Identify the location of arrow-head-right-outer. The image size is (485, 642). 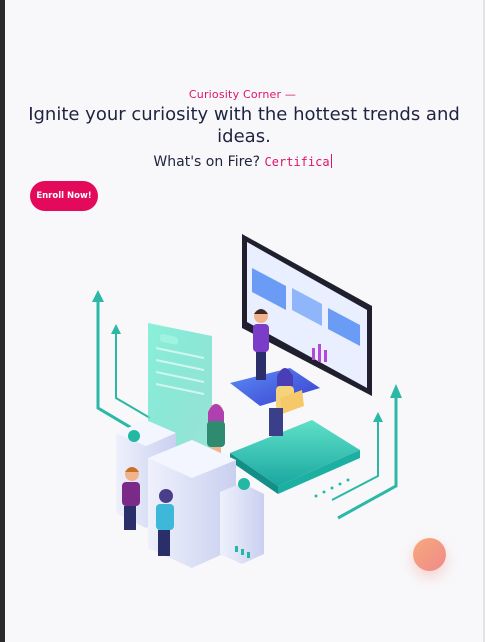
(396, 391).